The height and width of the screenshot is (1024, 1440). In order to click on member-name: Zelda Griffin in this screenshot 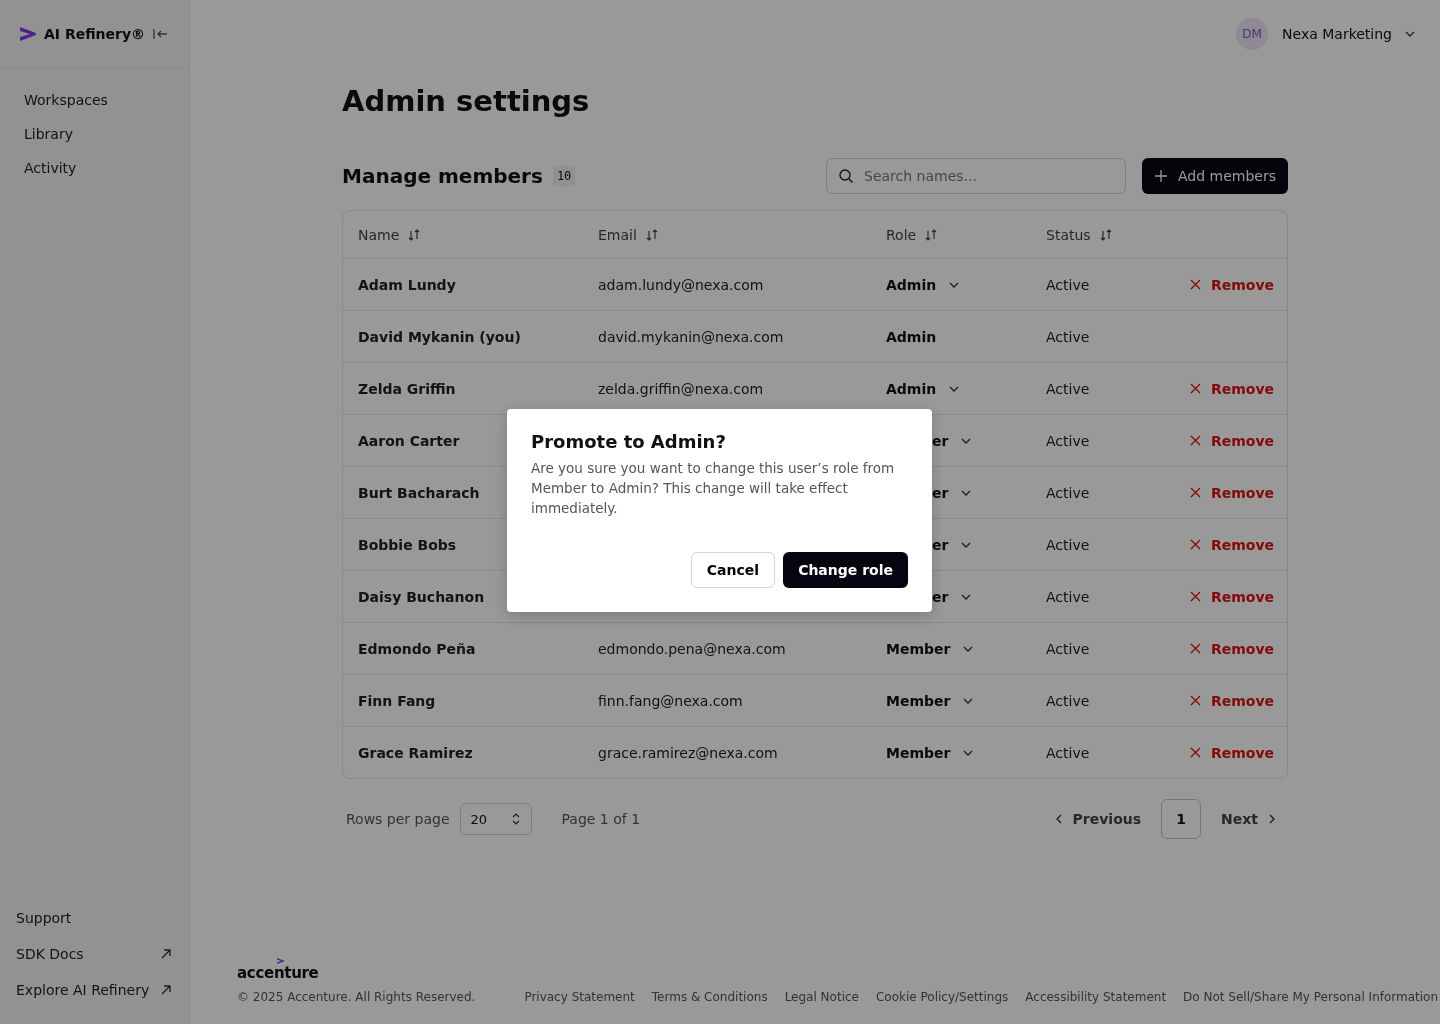, I will do `click(407, 388)`.